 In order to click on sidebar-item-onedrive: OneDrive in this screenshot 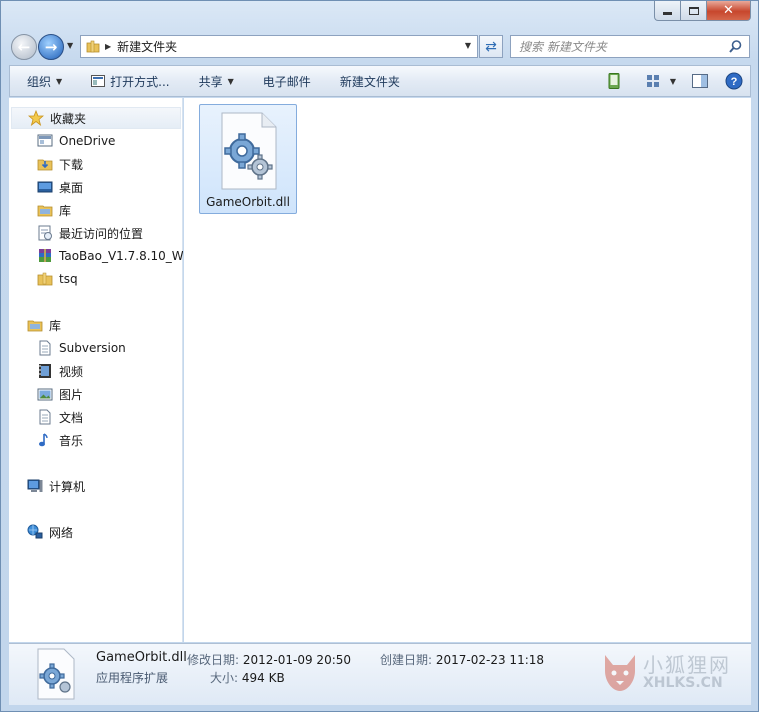, I will do `click(76, 141)`.